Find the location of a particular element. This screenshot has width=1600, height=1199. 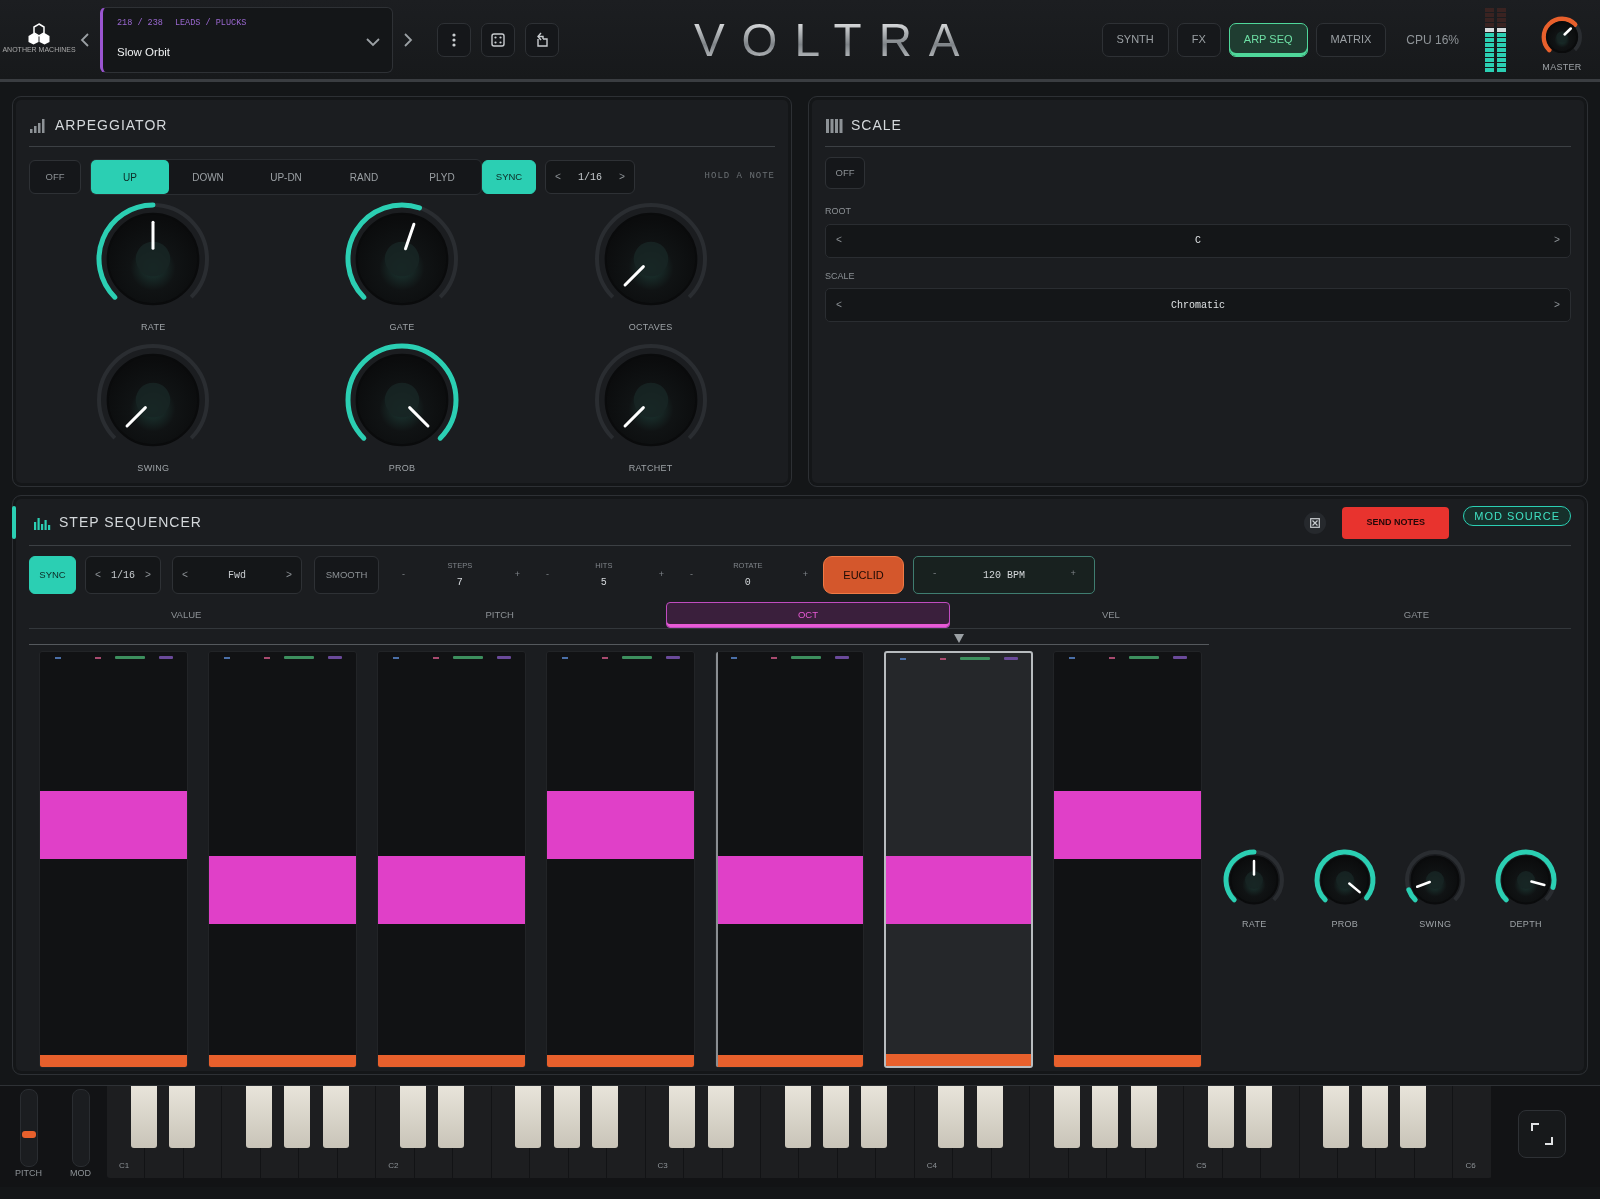

mode-tab: PLYD is located at coordinates (442, 177).